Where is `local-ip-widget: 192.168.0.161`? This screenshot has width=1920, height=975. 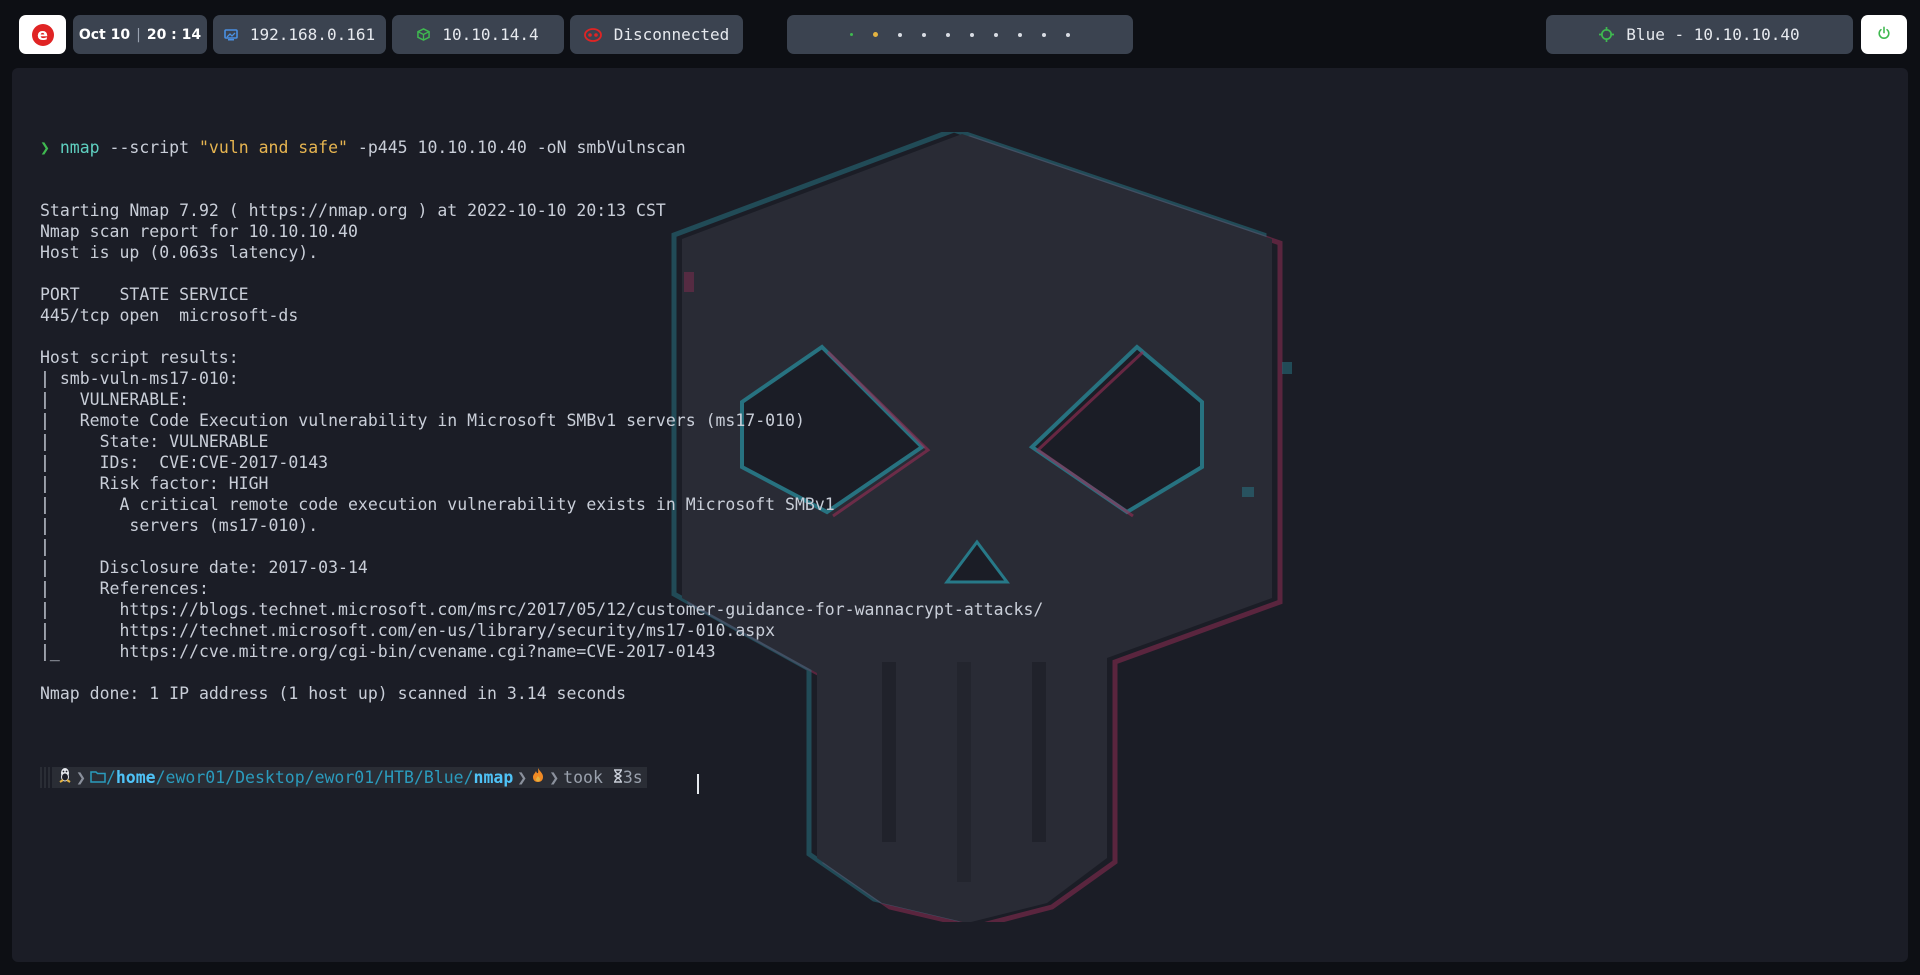
local-ip-widget: 192.168.0.161 is located at coordinates (299, 34).